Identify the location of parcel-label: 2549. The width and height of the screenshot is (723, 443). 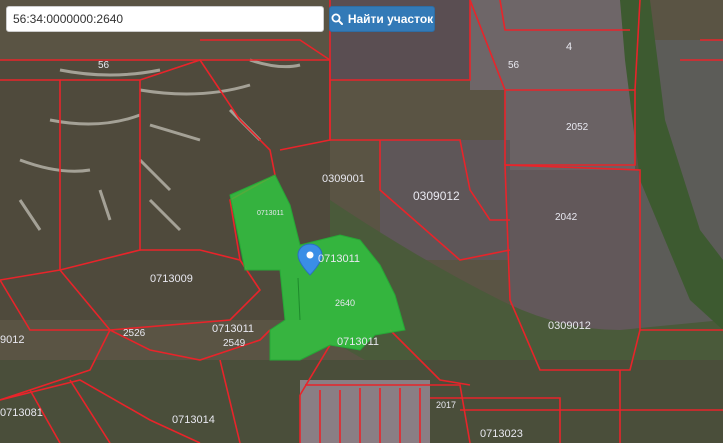
(234, 343).